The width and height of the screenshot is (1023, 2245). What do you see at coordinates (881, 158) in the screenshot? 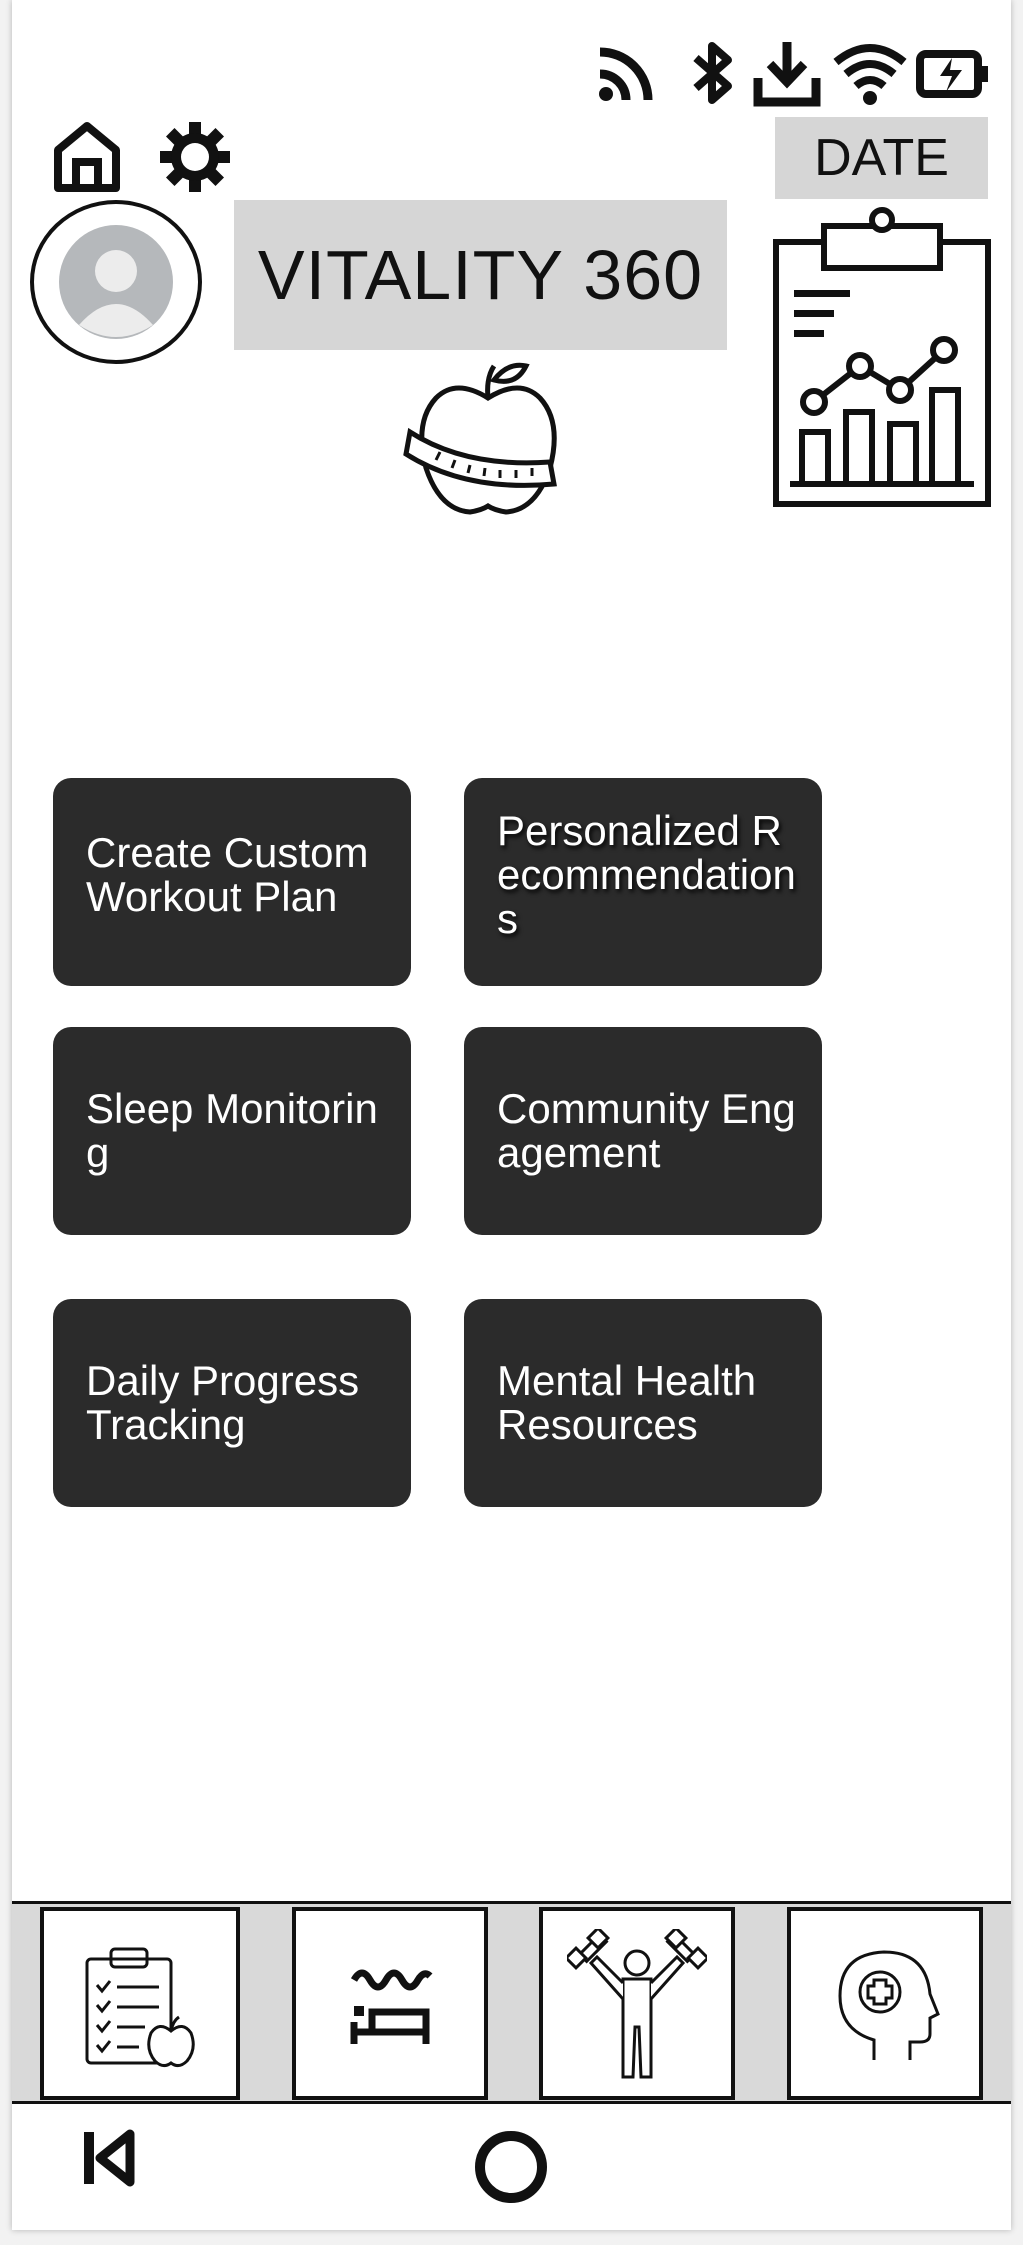
I see `date-label: DATE` at bounding box center [881, 158].